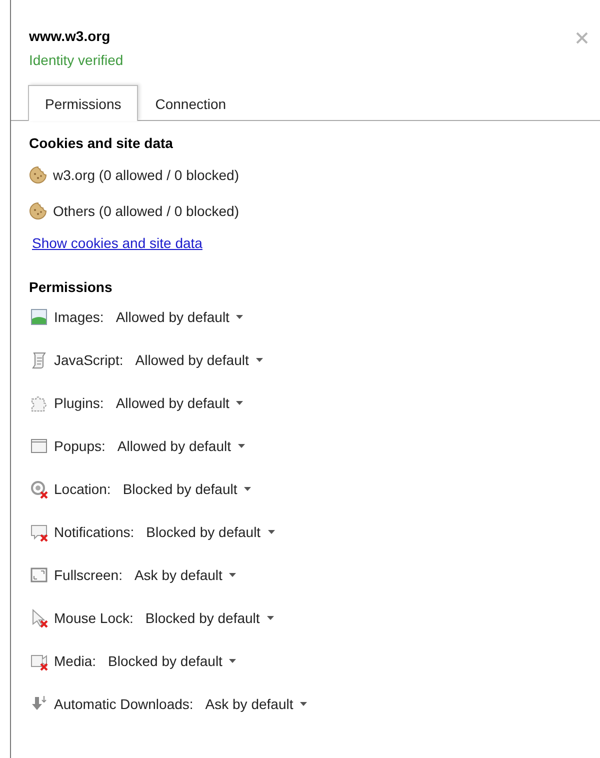  Describe the element at coordinates (94, 532) in the screenshot. I see `permission-label: Notifications:` at that location.